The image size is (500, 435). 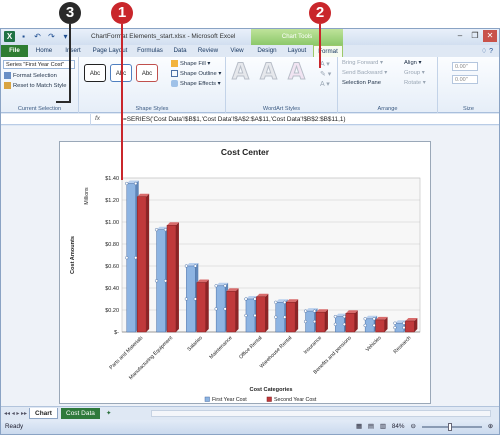 What do you see at coordinates (237, 51) in the screenshot?
I see `tab-view: View` at bounding box center [237, 51].